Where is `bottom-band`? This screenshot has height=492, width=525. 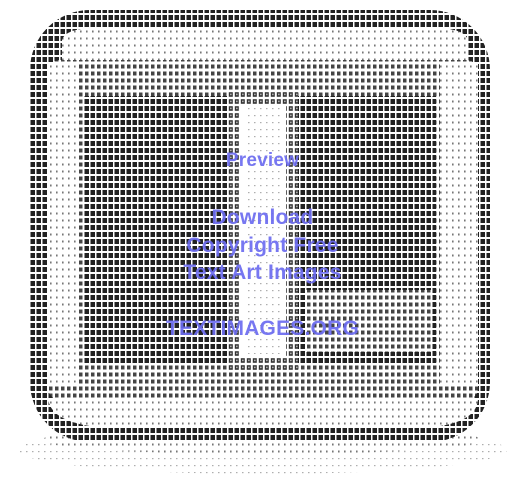
bottom-band is located at coordinates (263, 412).